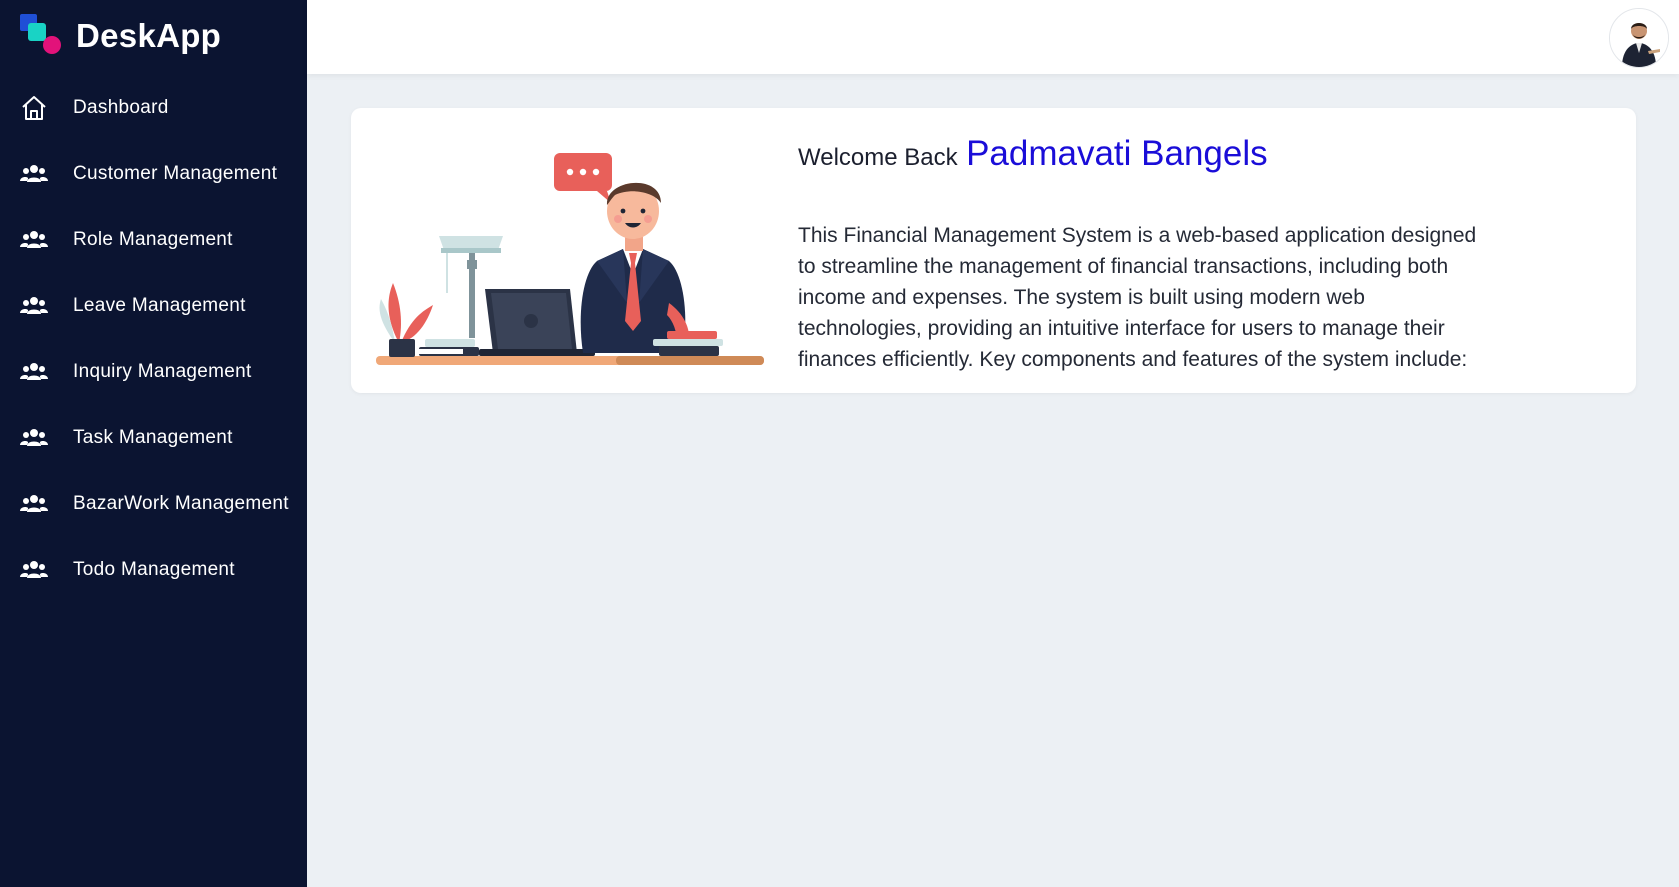 This screenshot has height=887, width=1679. I want to click on sidebar-item-dashboard: Dashboard, so click(153, 108).